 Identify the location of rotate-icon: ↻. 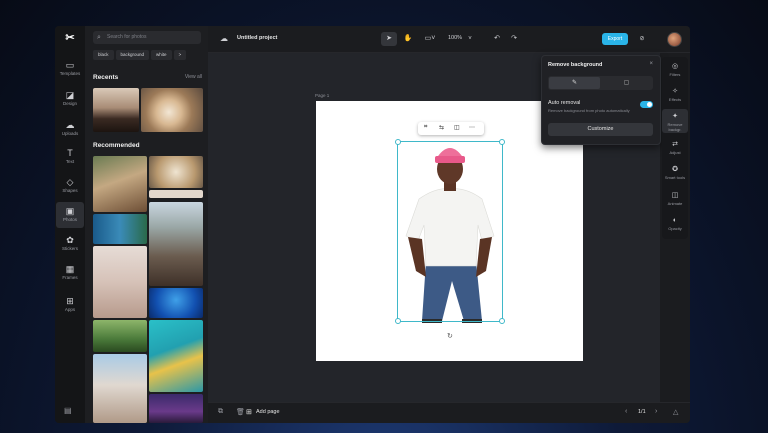
(450, 336).